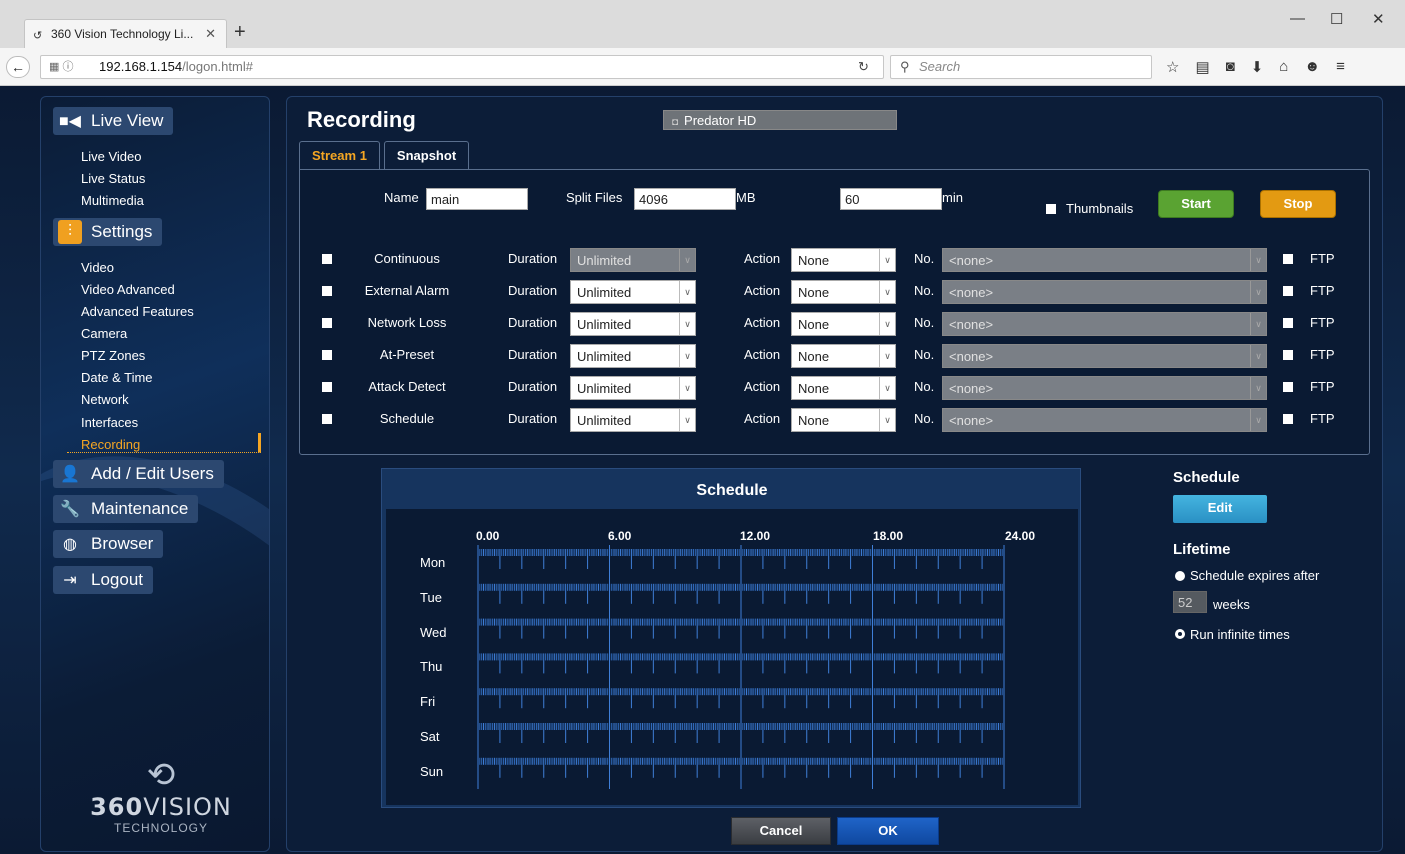 The image size is (1405, 854). What do you see at coordinates (111, 156) in the screenshot?
I see `sidebar-item-live-video: Live Video` at bounding box center [111, 156].